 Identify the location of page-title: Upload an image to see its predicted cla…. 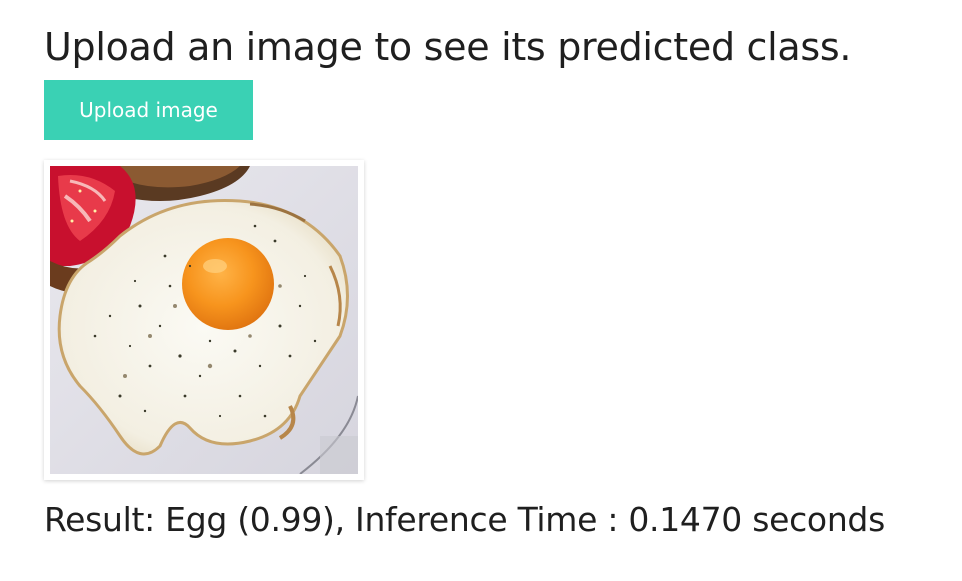
(448, 47).